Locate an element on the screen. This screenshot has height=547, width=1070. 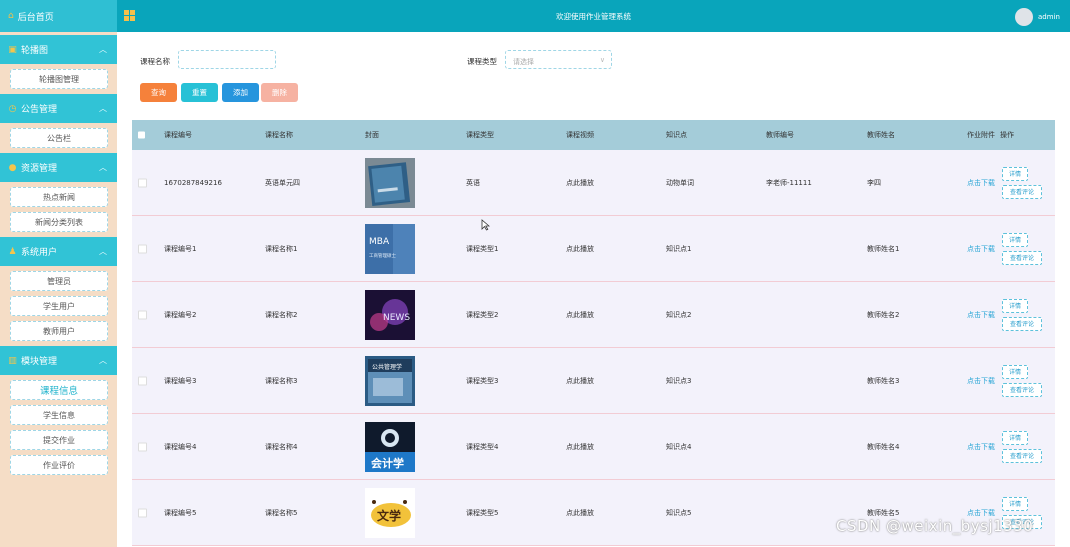
sidebar-home: ⌂ 后台首页 is located at coordinates (58, 16).